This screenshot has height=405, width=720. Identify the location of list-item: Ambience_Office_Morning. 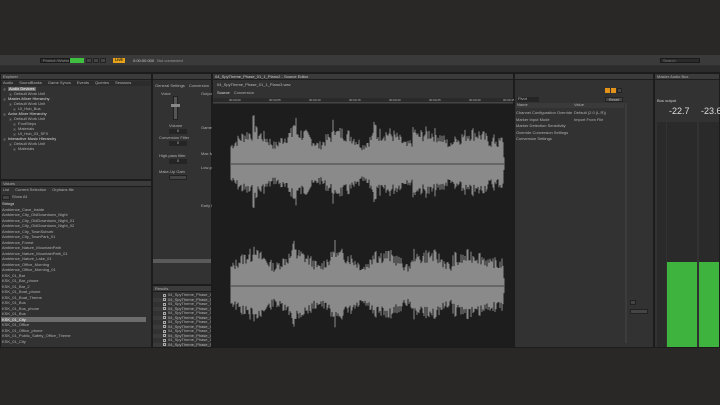
(73, 264).